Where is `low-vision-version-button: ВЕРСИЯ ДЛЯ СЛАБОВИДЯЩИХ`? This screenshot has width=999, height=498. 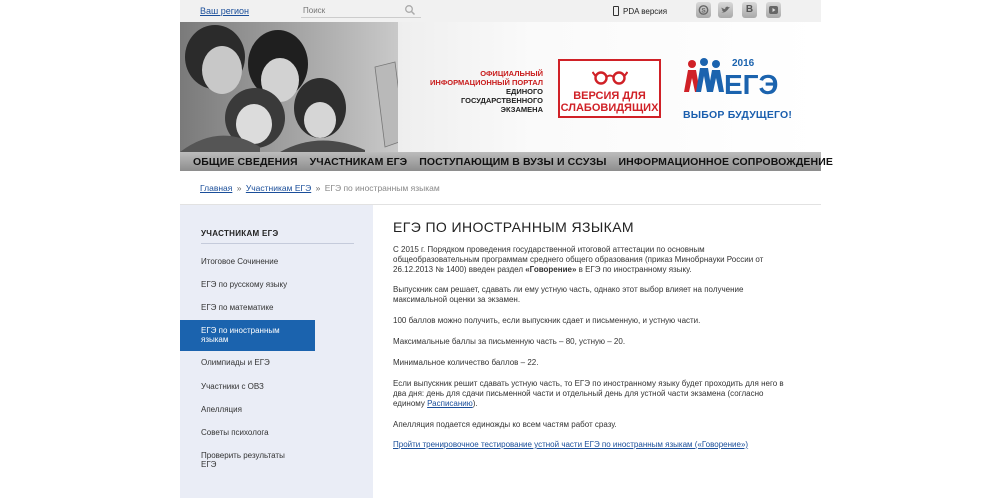
low-vision-version-button: ВЕРСИЯ ДЛЯ СЛАБОВИДЯЩИХ is located at coordinates (609, 88).